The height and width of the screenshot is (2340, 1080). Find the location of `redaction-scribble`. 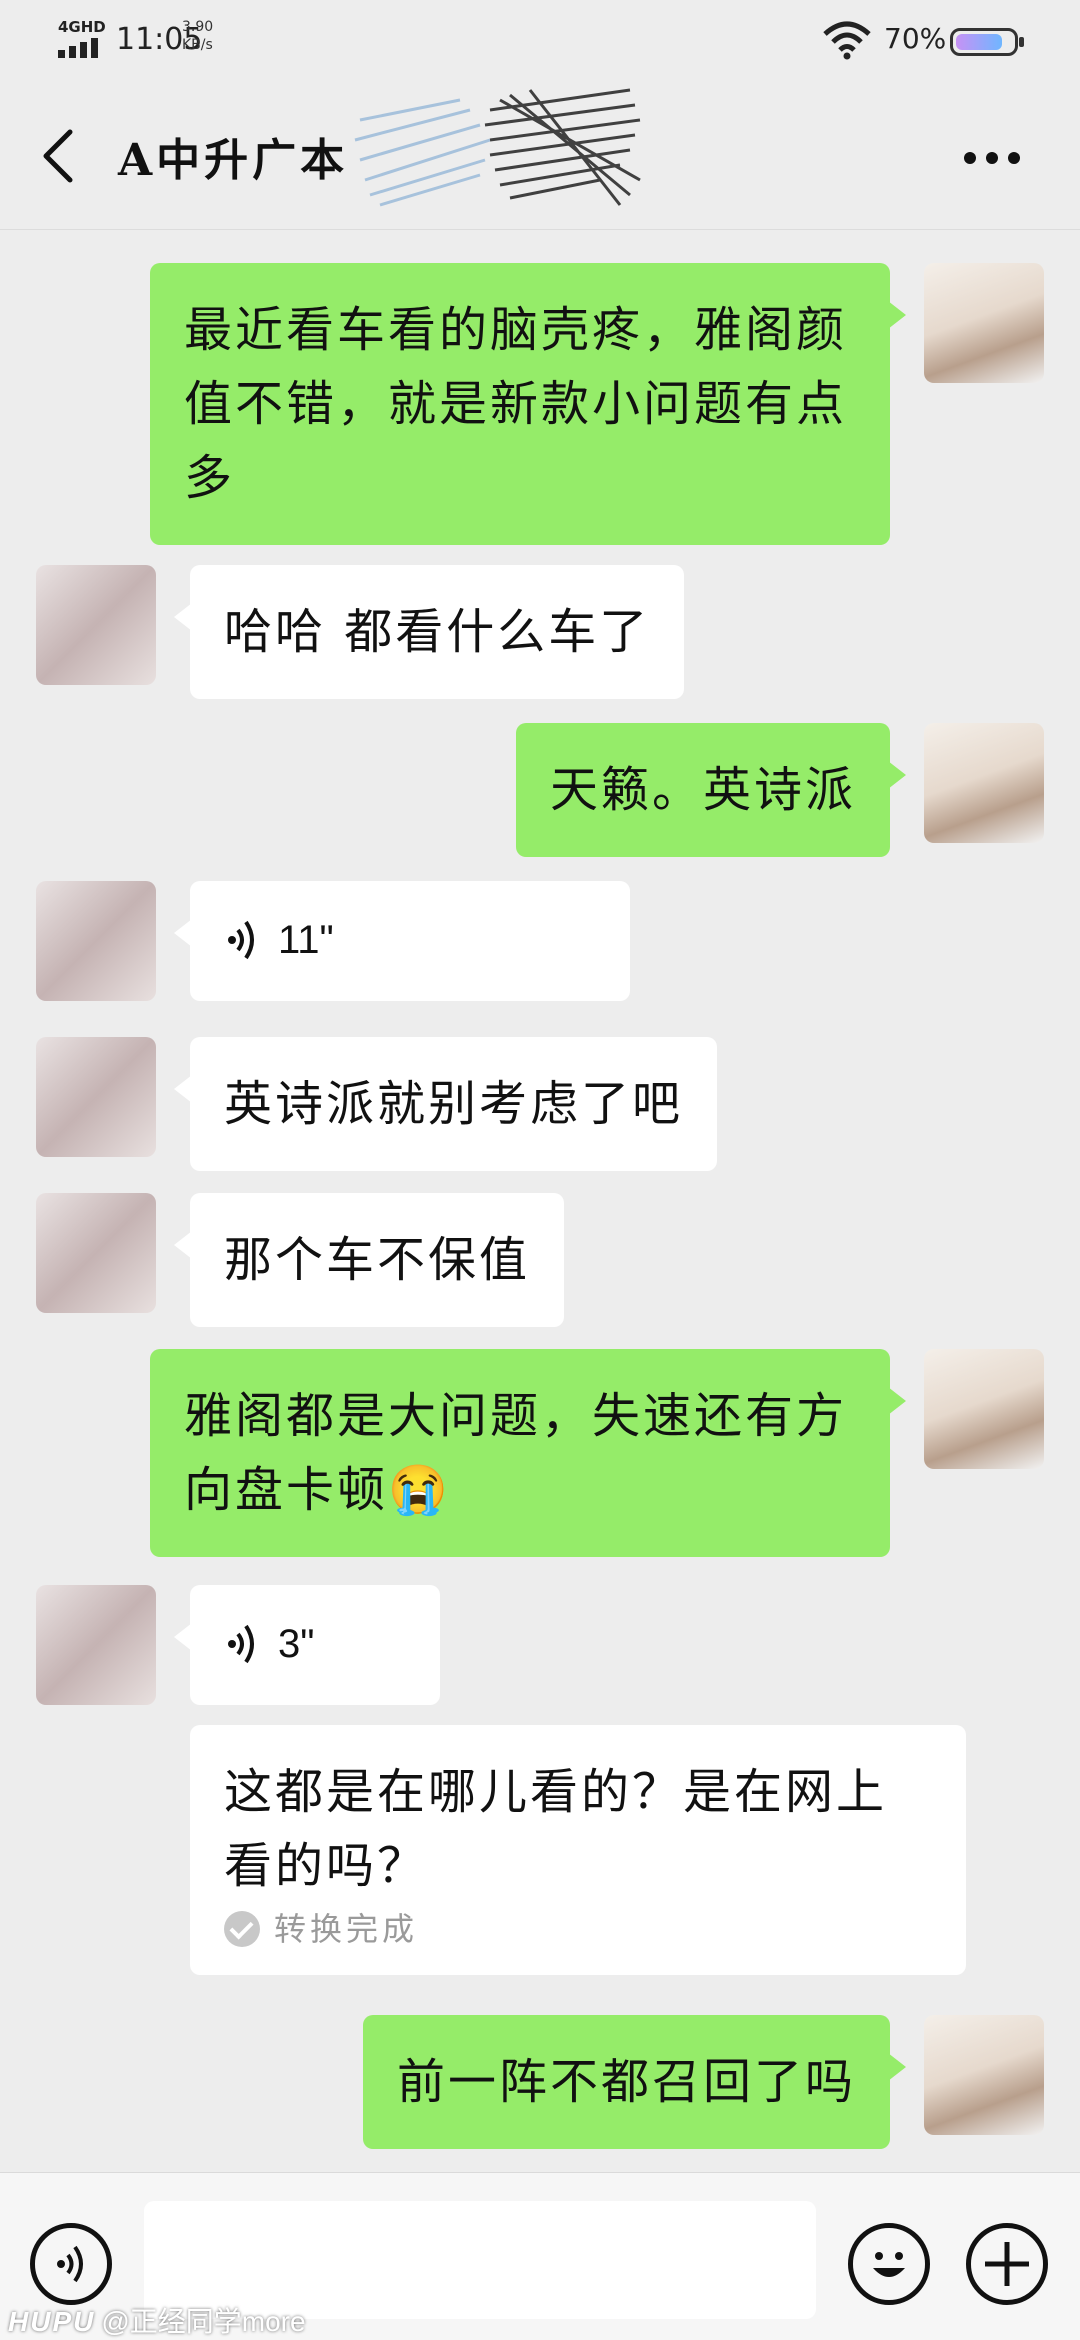

redaction-scribble is located at coordinates (497, 147).